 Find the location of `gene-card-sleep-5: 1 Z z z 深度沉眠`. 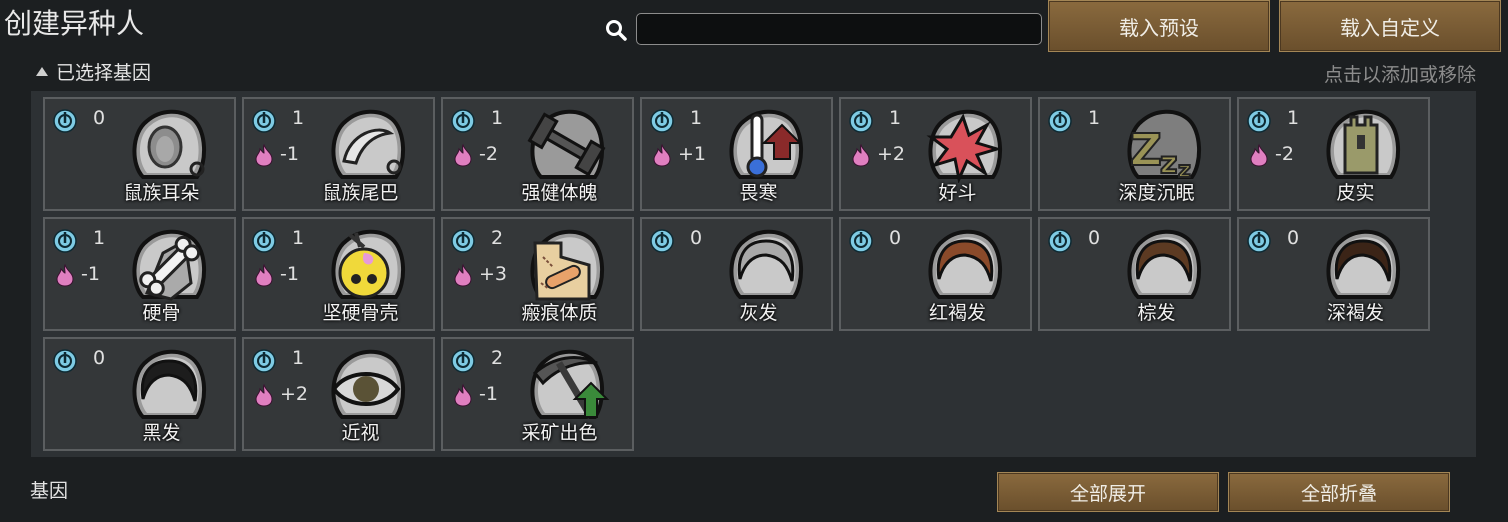

gene-card-sleep-5: 1 Z z z 深度沉眠 is located at coordinates (1134, 154).